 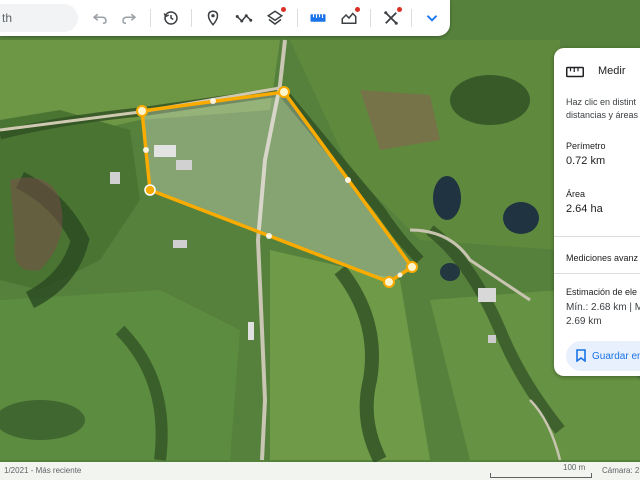 I want to click on save-button-label: Guardar en, so click(x=616, y=356).